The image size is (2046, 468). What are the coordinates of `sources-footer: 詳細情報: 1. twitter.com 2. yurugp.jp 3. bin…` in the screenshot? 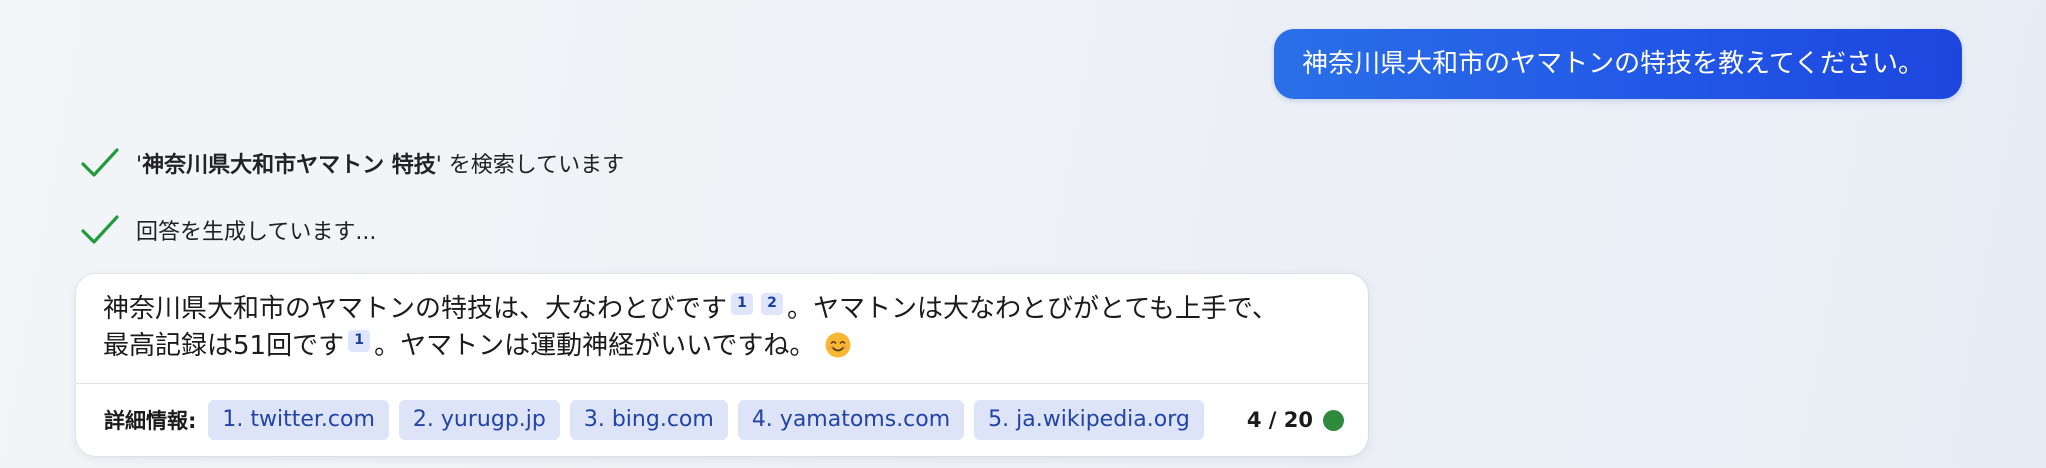 It's located at (724, 420).